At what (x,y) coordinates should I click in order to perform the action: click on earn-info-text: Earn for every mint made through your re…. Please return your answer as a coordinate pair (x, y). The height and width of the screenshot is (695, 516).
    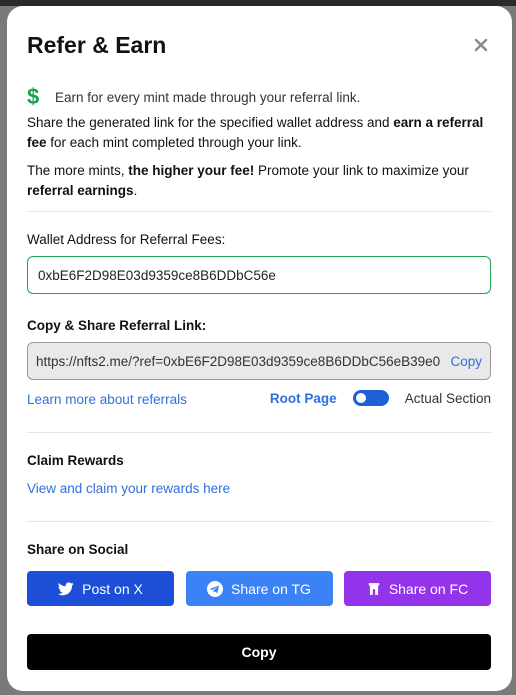
    Looking at the image, I should click on (208, 97).